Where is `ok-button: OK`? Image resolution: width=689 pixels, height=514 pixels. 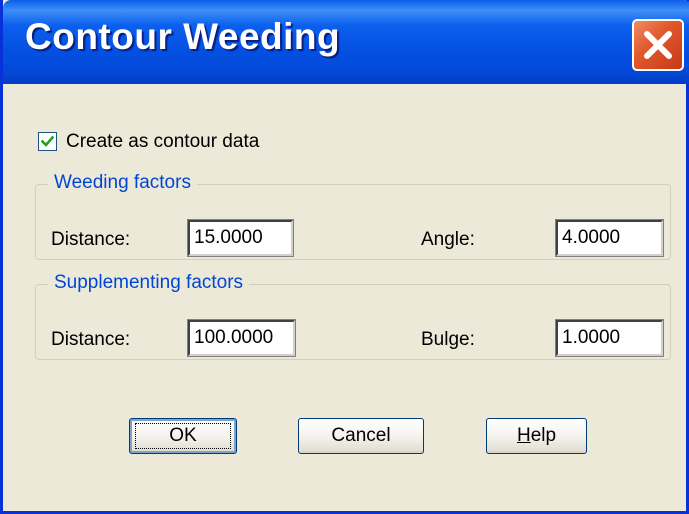 ok-button: OK is located at coordinates (183, 436).